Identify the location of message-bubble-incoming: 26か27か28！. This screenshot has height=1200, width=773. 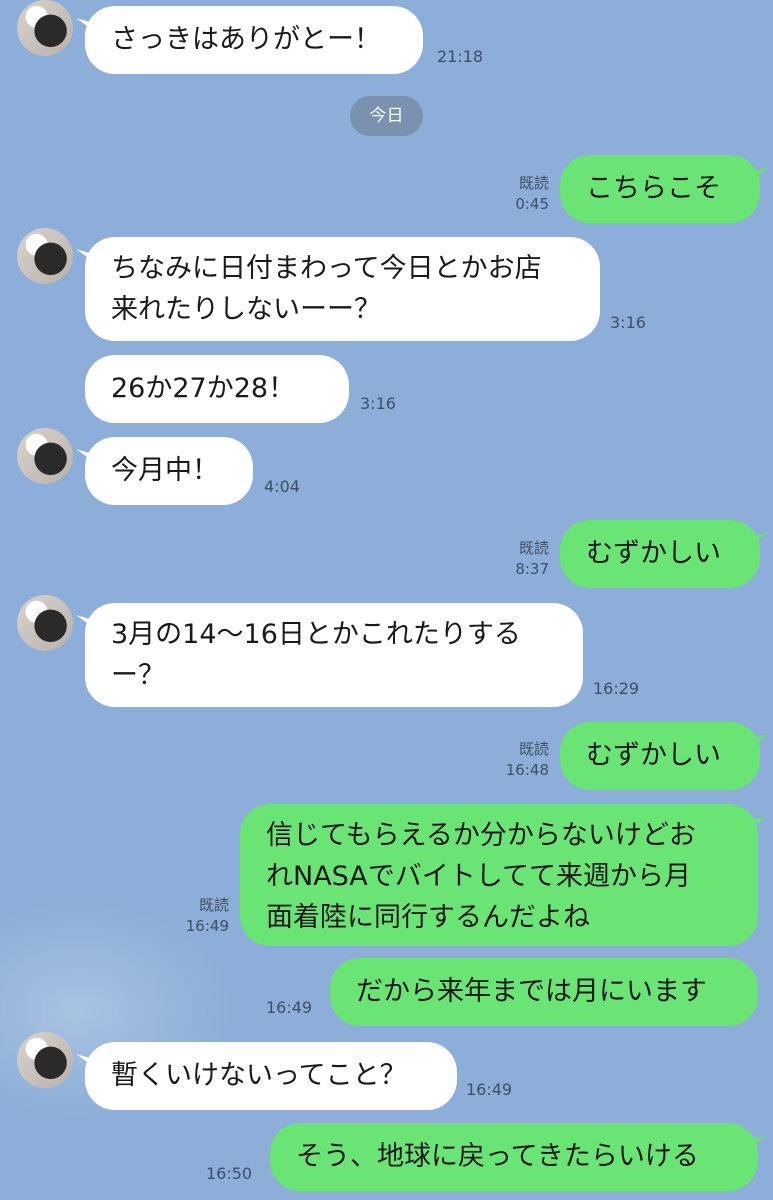
(217, 389).